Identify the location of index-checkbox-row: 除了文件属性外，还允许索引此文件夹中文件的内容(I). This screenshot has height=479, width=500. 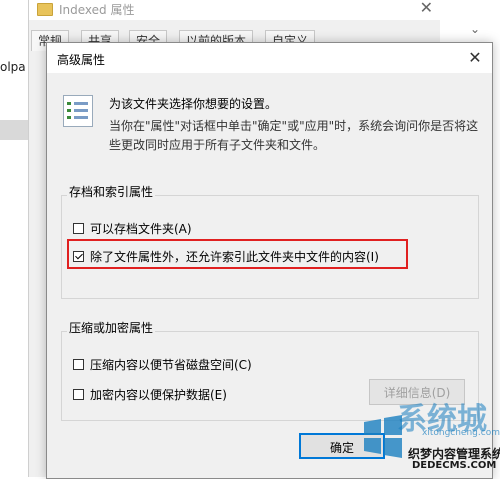
(226, 256).